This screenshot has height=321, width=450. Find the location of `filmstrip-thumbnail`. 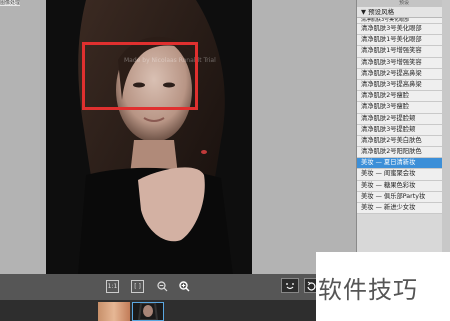

filmstrip-thumbnail is located at coordinates (114, 311).